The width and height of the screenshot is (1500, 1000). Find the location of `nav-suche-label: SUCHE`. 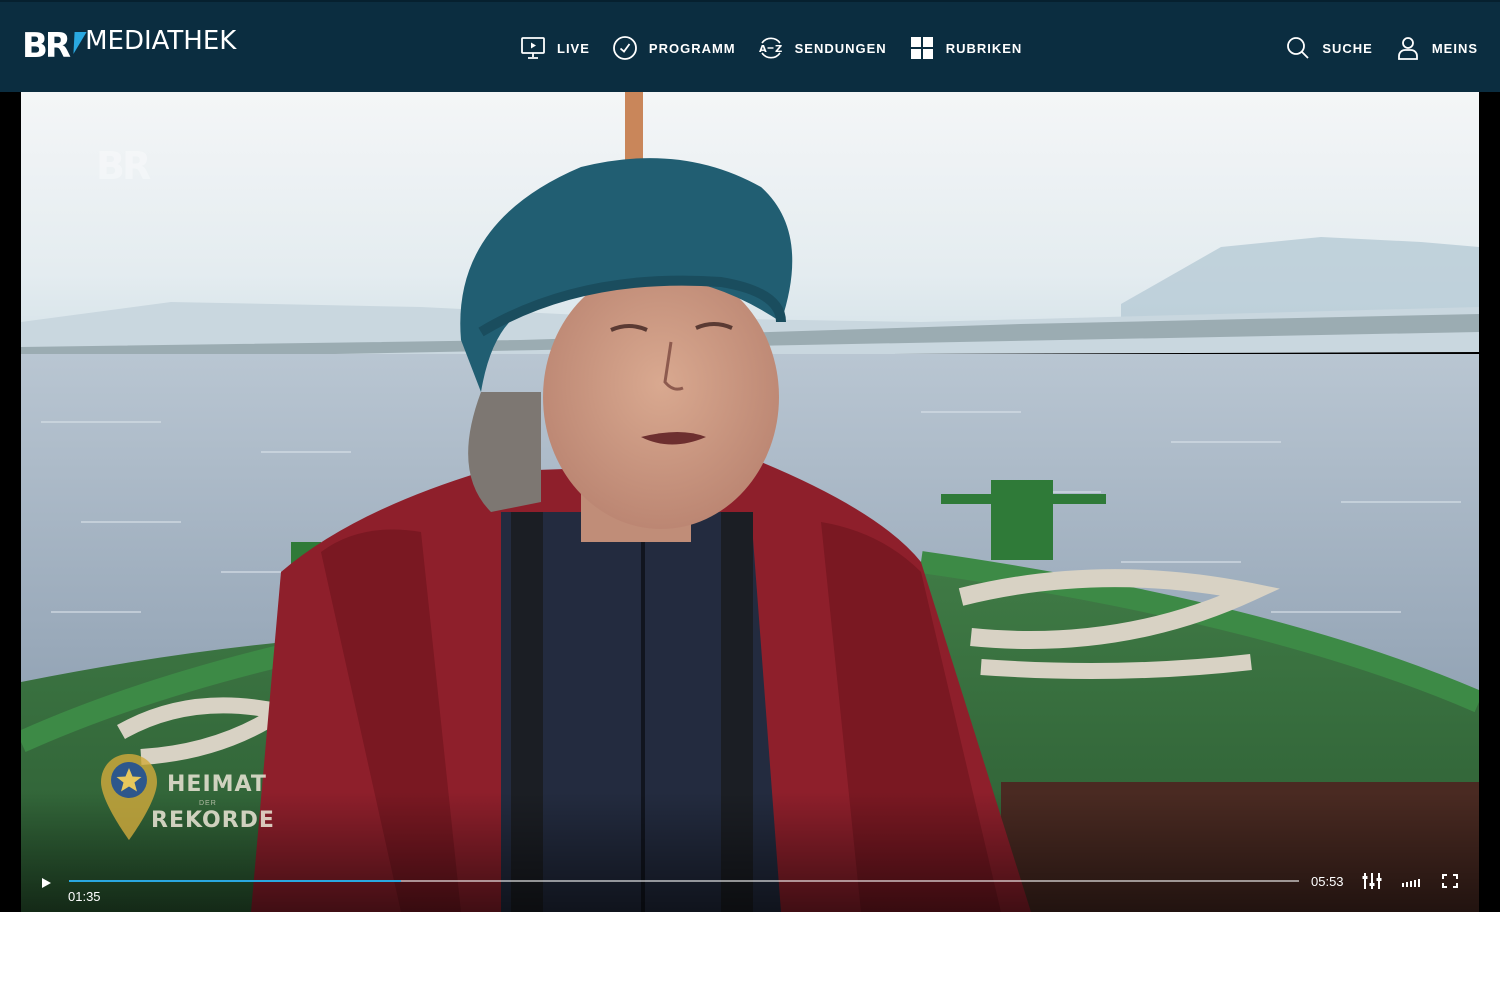

nav-suche-label: SUCHE is located at coordinates (1347, 48).